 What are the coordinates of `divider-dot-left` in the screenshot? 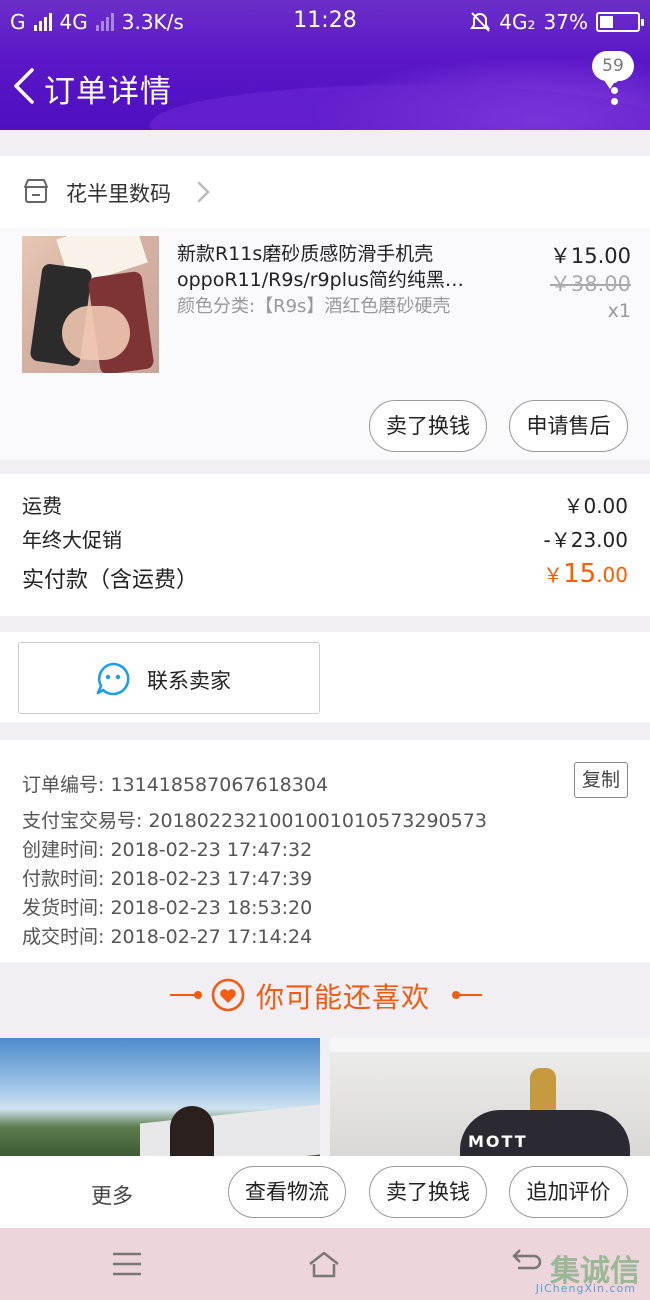 It's located at (198, 995).